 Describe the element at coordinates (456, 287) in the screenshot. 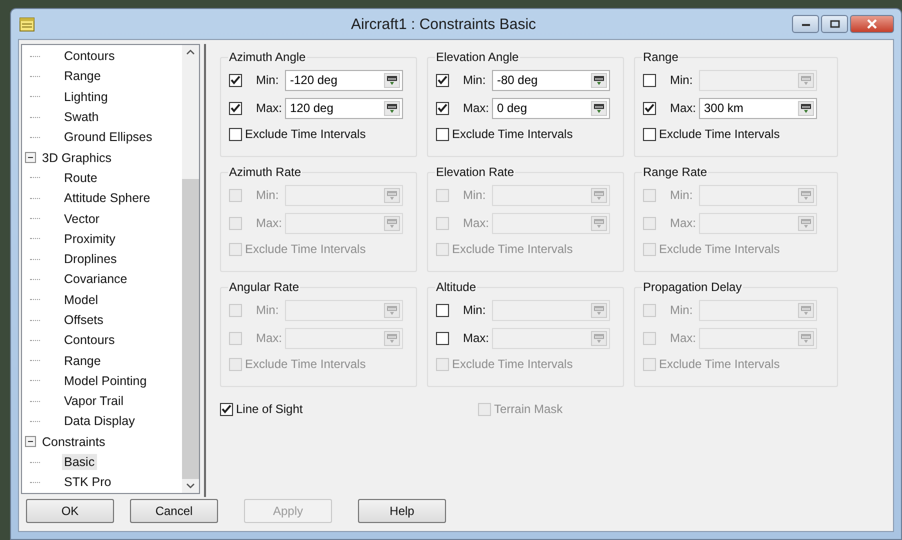

I see `group-title: Altitude` at that location.